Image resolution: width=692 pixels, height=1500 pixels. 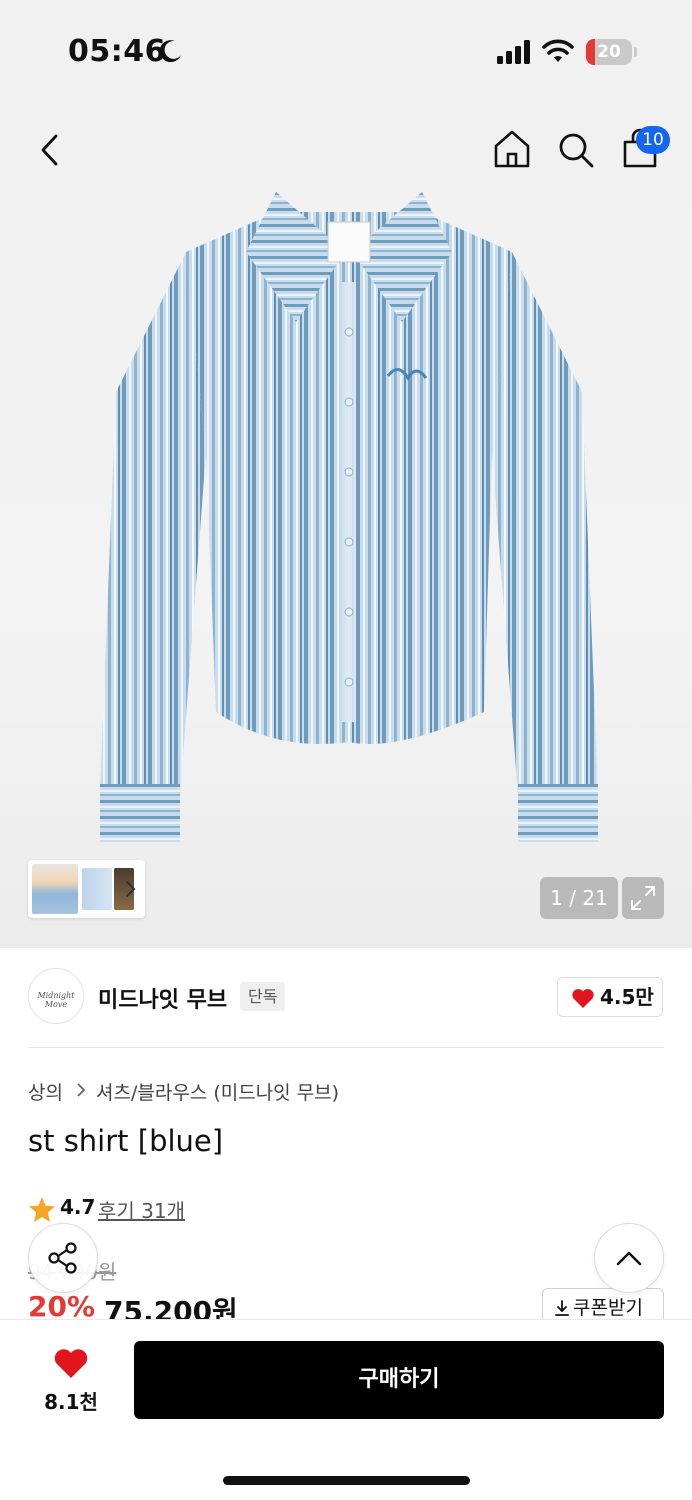 I want to click on breadcrumb-subcategory: 셔츠/블라우스 (미드나잇 무브), so click(x=217, y=1091).